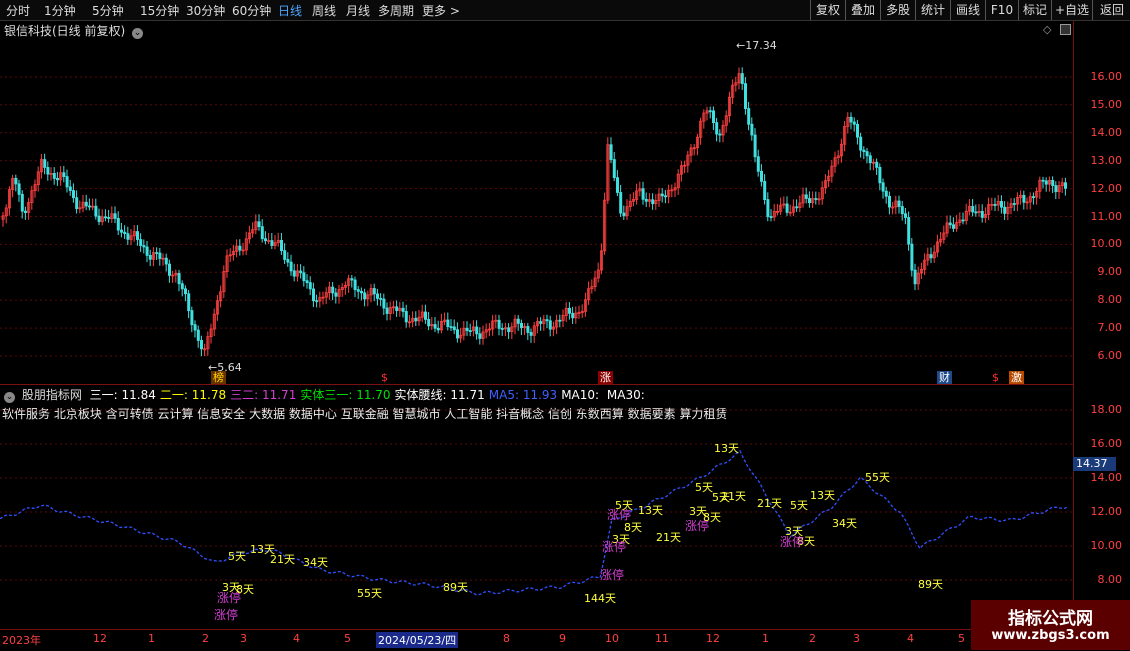  What do you see at coordinates (441, 10) in the screenshot?
I see `period-more: 更多 >` at bounding box center [441, 10].